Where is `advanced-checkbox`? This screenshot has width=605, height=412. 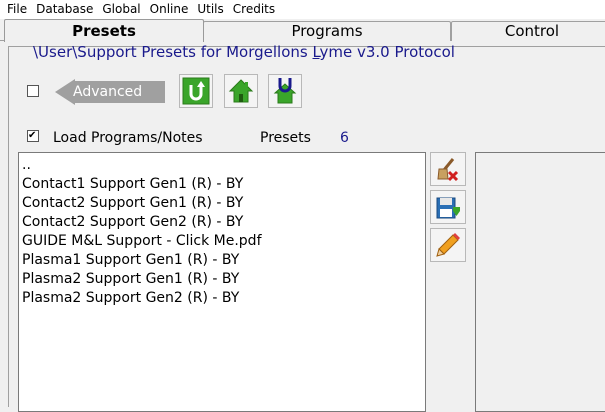 advanced-checkbox is located at coordinates (33, 91).